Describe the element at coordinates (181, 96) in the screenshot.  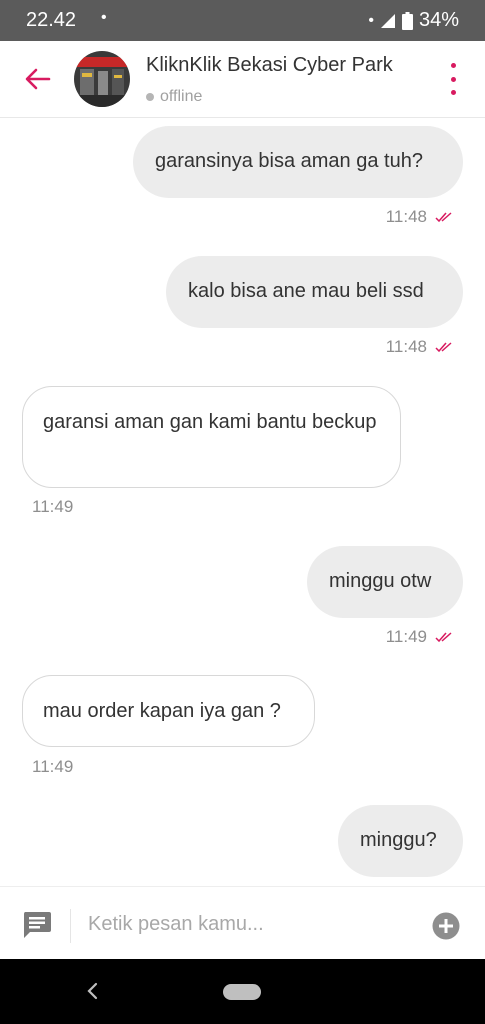
I see `presence-text: offline` at that location.